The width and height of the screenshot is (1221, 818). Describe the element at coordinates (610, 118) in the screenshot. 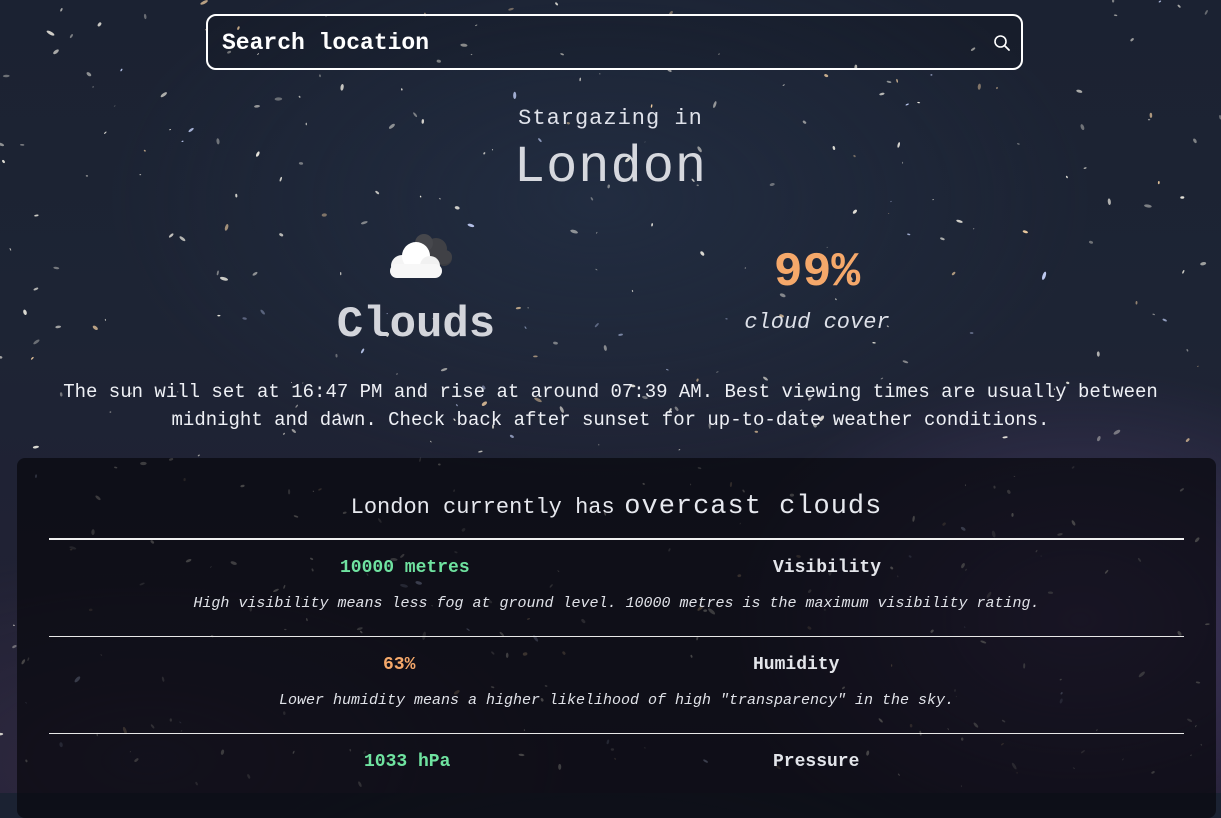

I see `page-subtitle: Stargazing in` at that location.